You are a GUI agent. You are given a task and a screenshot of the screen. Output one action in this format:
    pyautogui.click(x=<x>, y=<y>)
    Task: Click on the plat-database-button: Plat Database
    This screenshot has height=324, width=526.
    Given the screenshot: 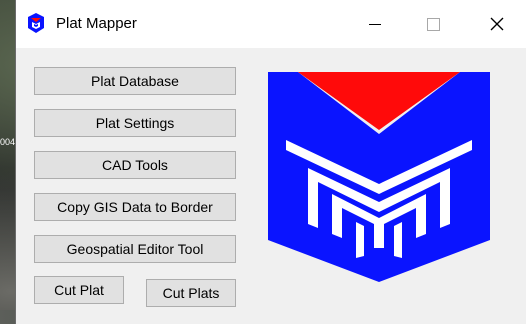 What is the action you would take?
    pyautogui.click(x=135, y=81)
    